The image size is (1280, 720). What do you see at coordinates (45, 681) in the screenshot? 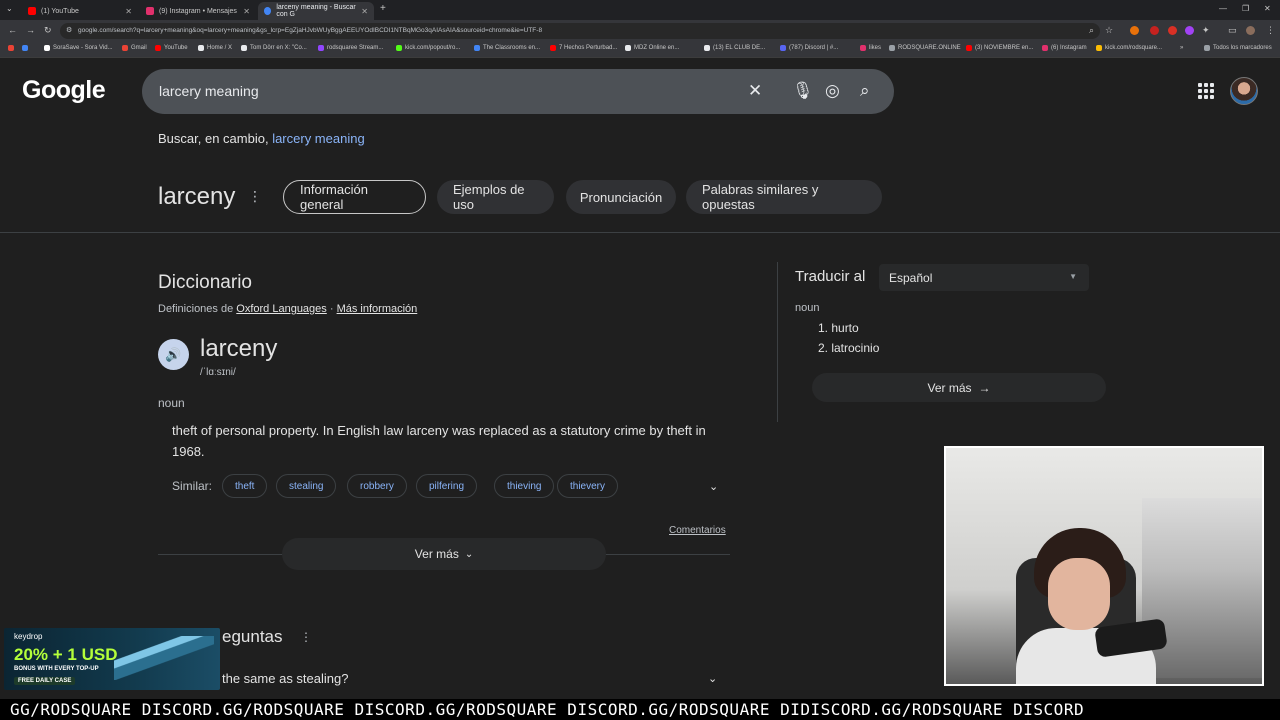
I see `ad-badge: FREE DAILY CASE` at bounding box center [45, 681].